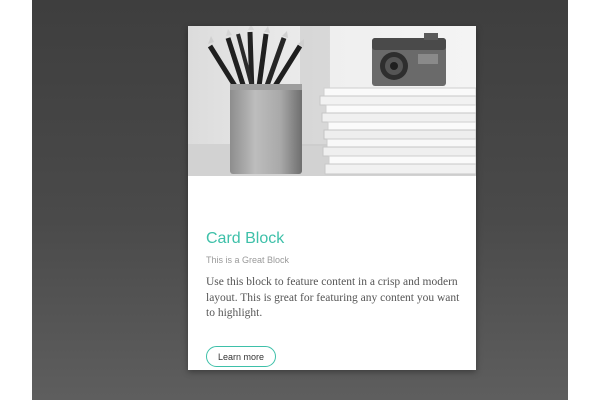 The height and width of the screenshot is (400, 600). What do you see at coordinates (248, 260) in the screenshot?
I see `card-subtitle: This is a Great Block` at bounding box center [248, 260].